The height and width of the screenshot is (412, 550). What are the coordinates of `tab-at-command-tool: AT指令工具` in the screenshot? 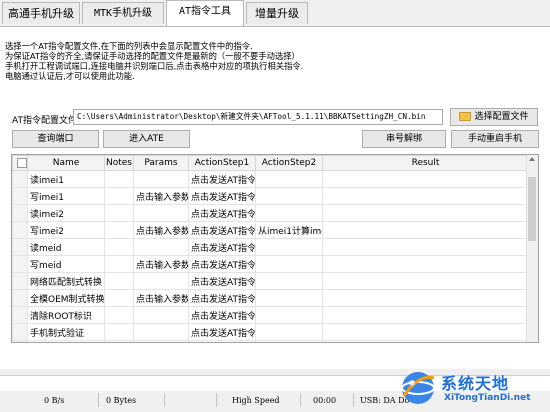 It's located at (205, 13).